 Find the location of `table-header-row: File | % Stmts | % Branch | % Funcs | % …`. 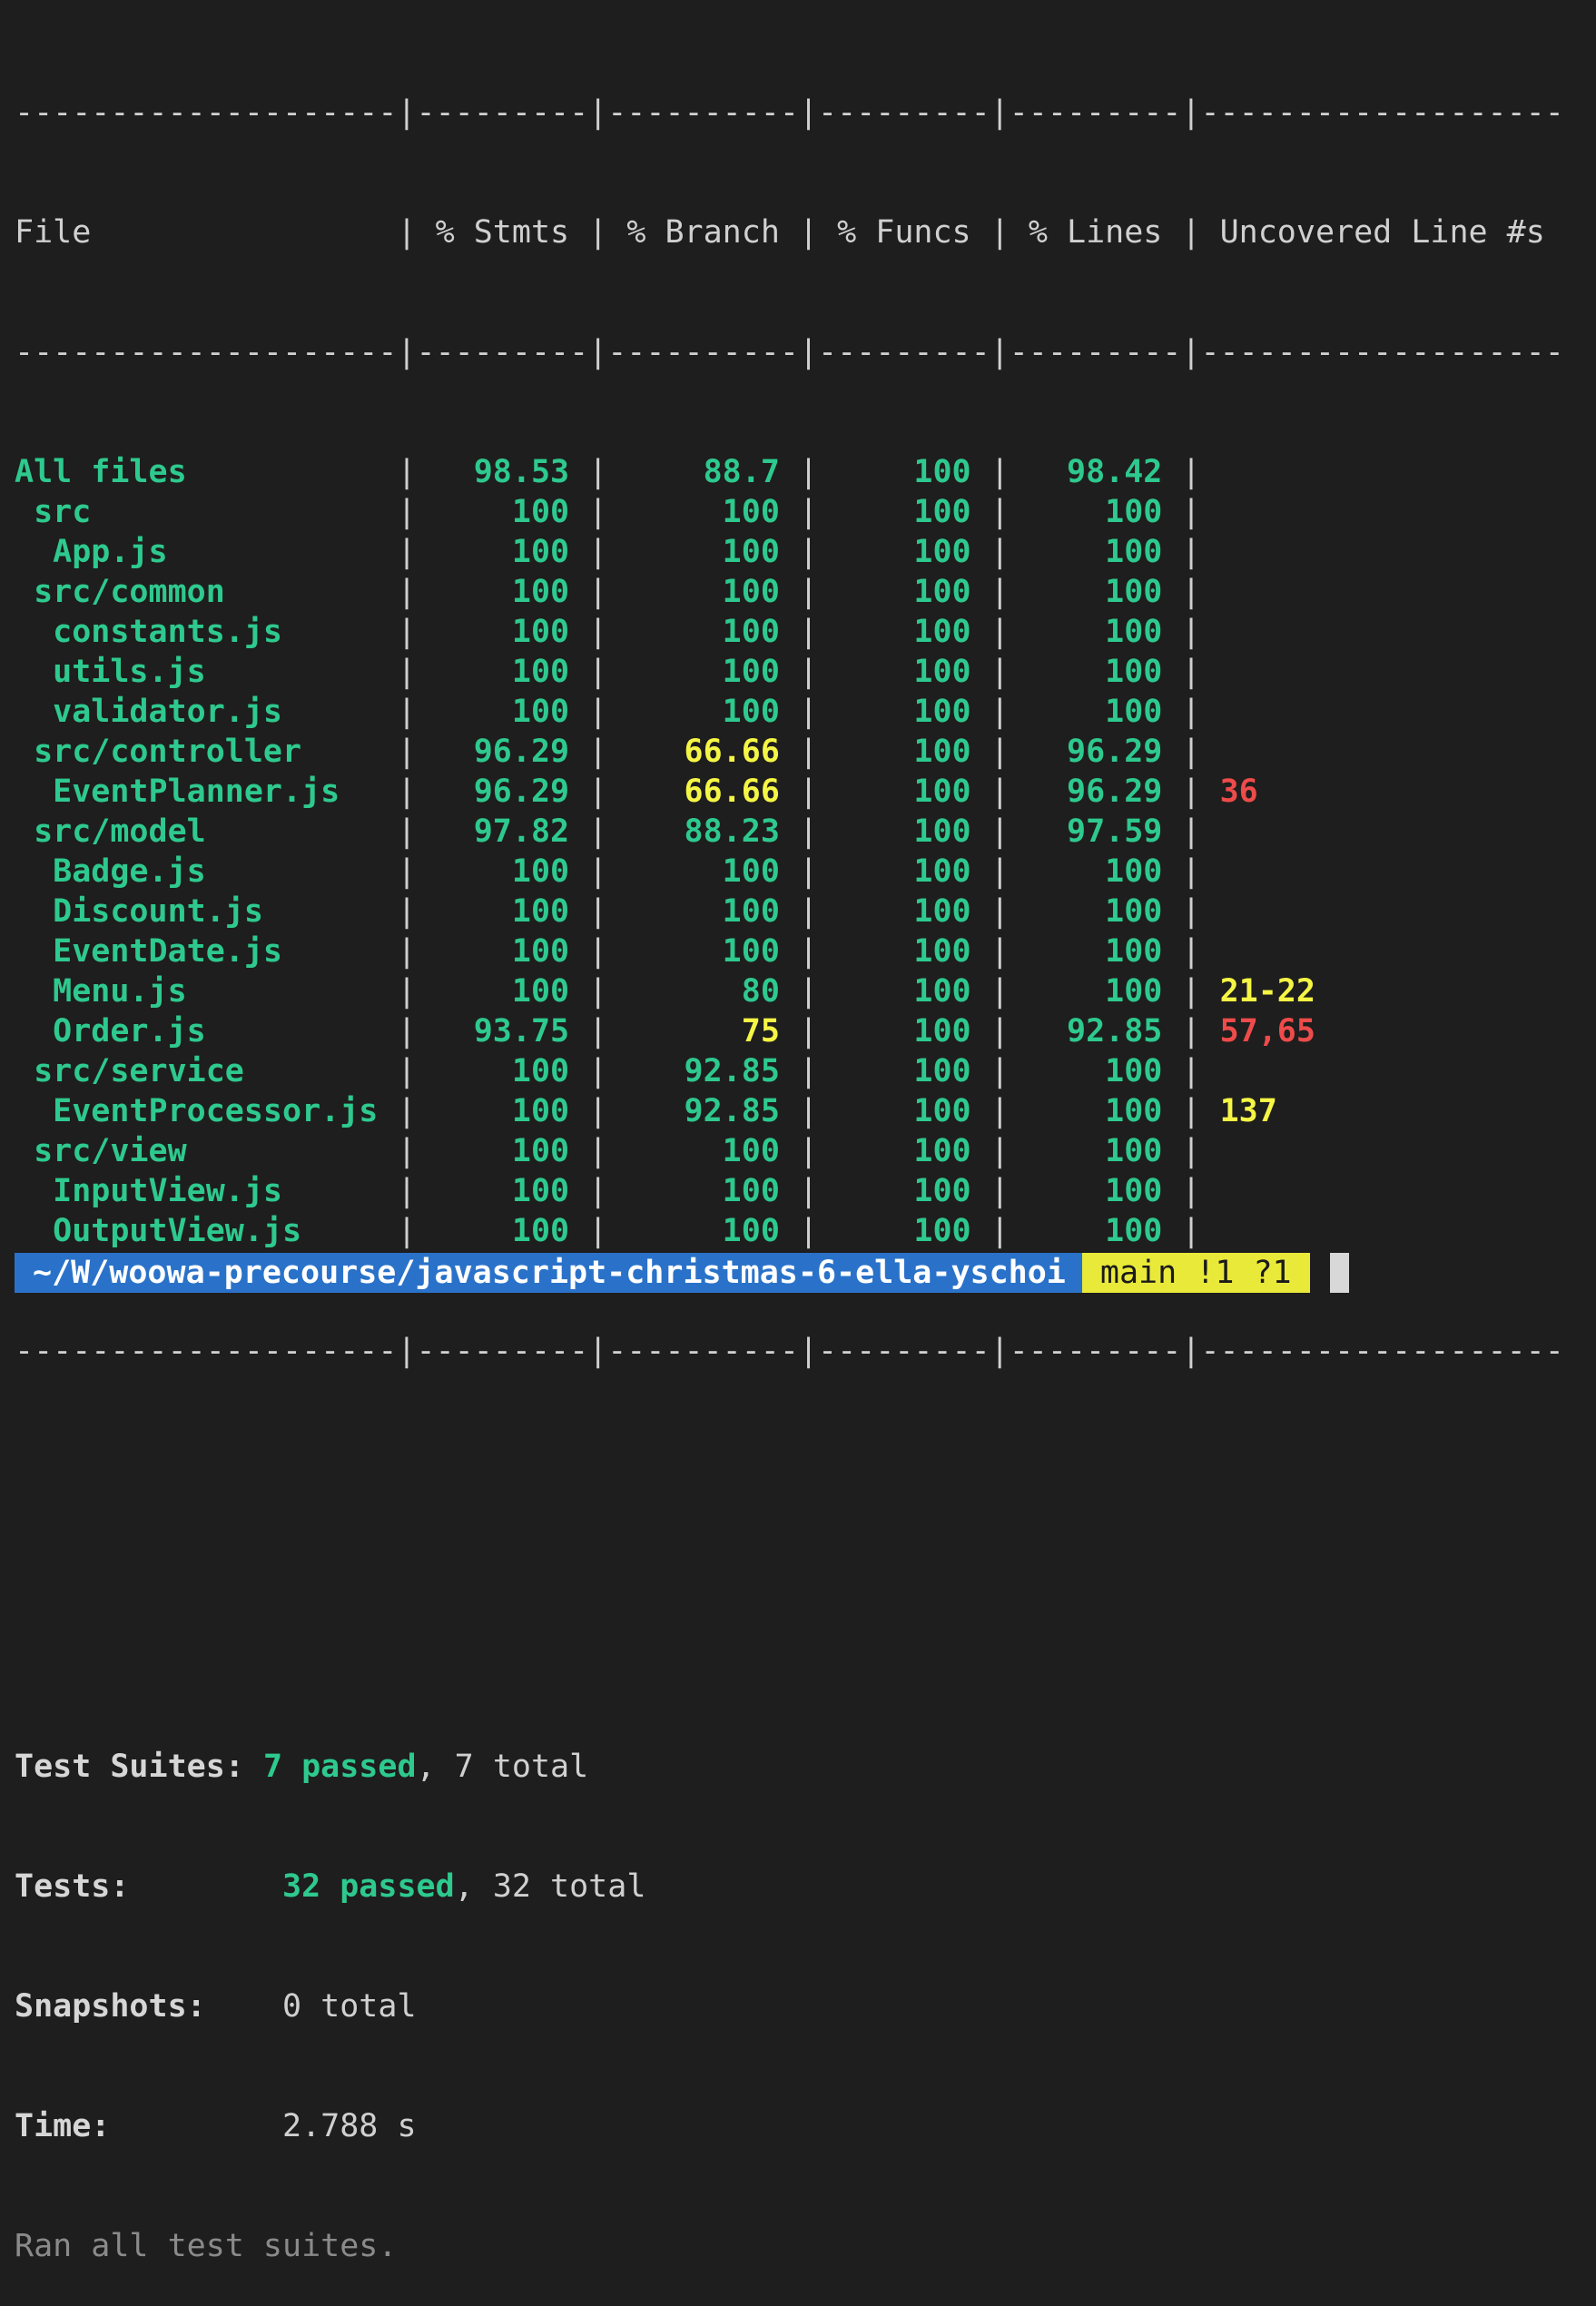

table-header-row: File | % Stmts | % Branch | % Funcs | % … is located at coordinates (789, 232).